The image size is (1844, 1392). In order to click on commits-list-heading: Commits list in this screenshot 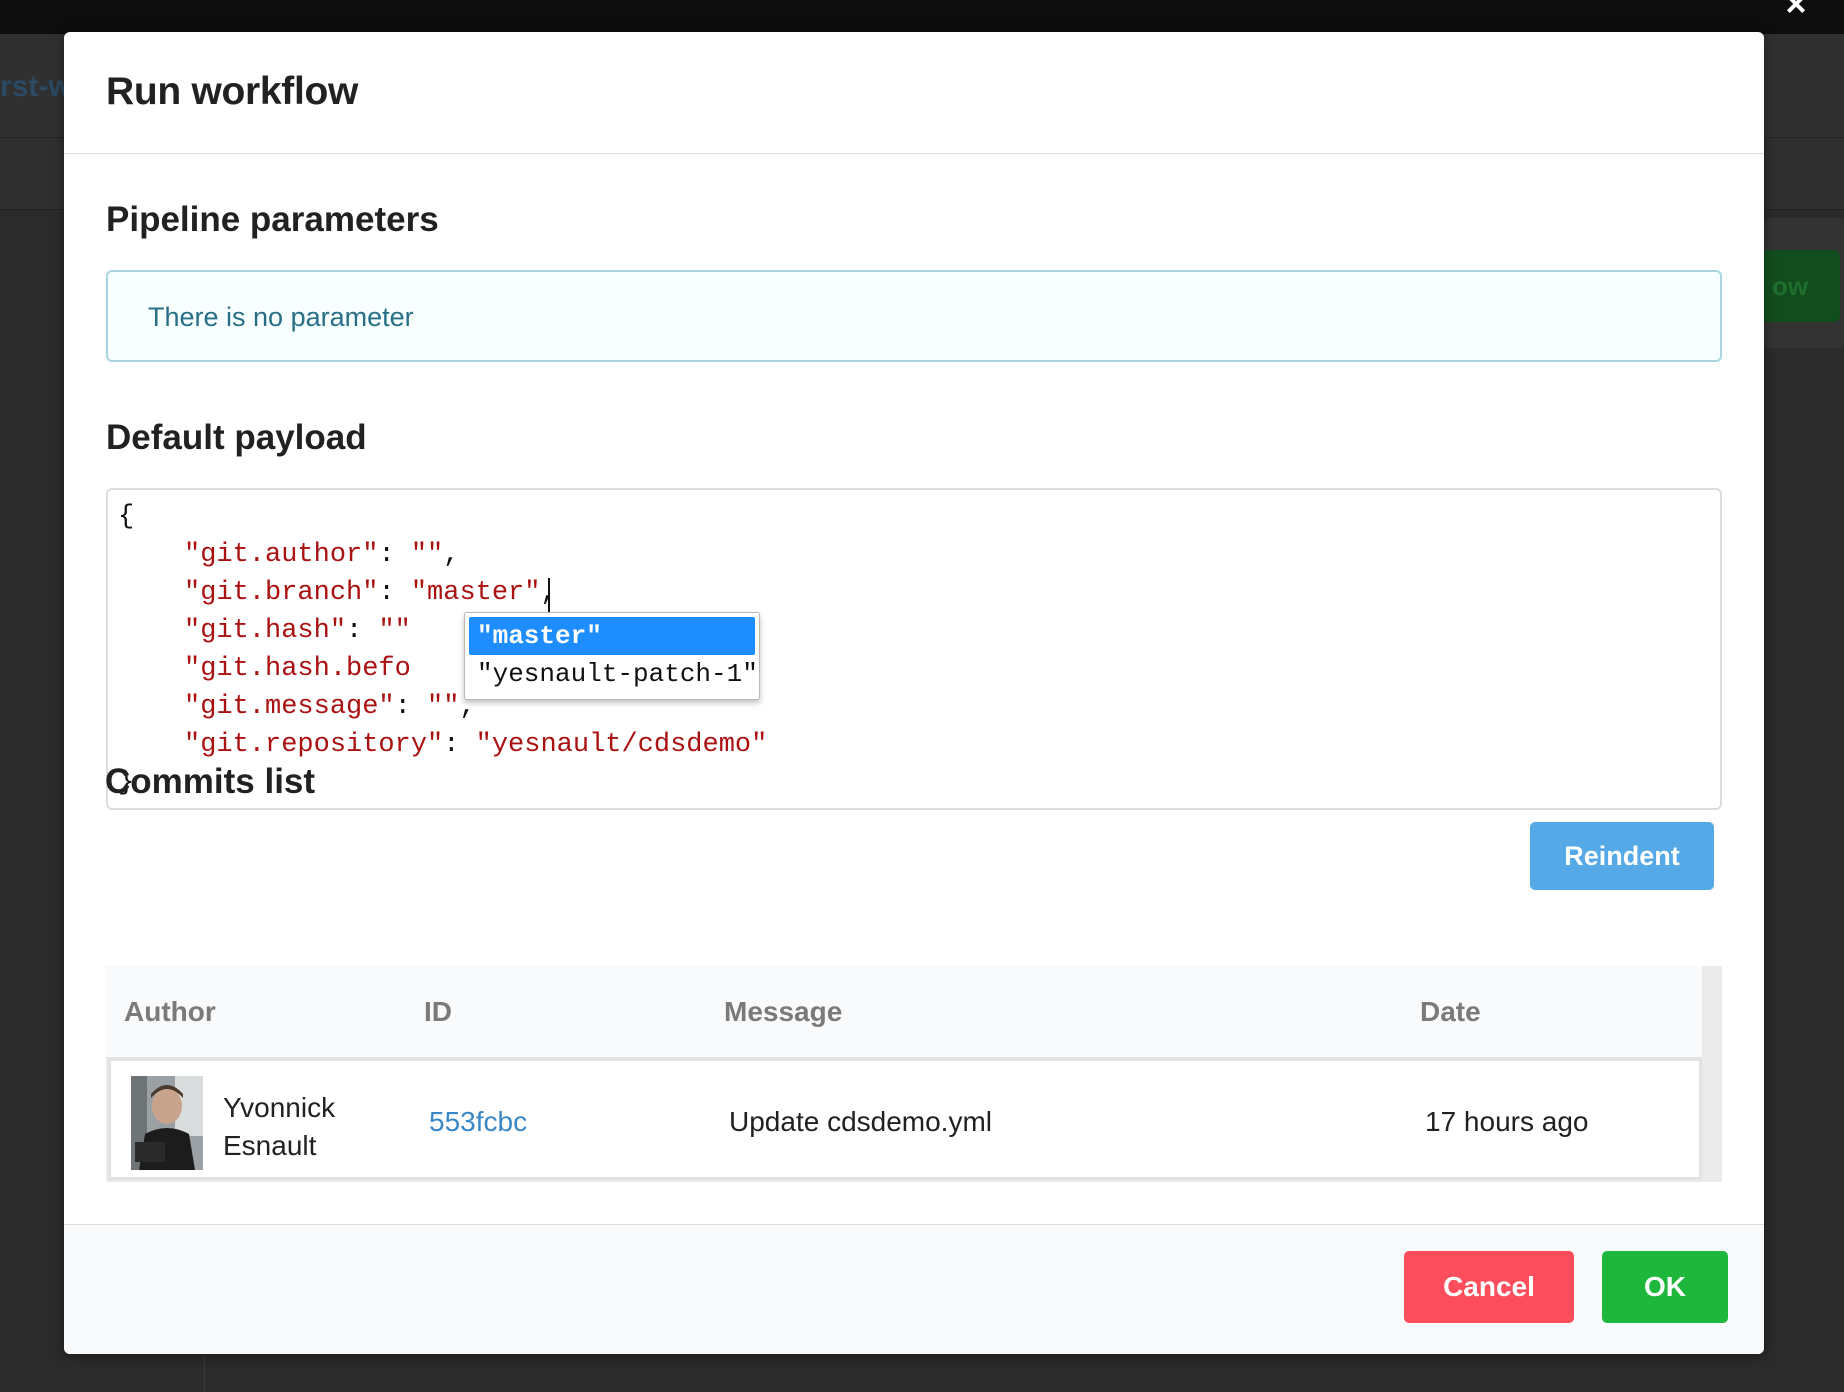, I will do `click(210, 781)`.